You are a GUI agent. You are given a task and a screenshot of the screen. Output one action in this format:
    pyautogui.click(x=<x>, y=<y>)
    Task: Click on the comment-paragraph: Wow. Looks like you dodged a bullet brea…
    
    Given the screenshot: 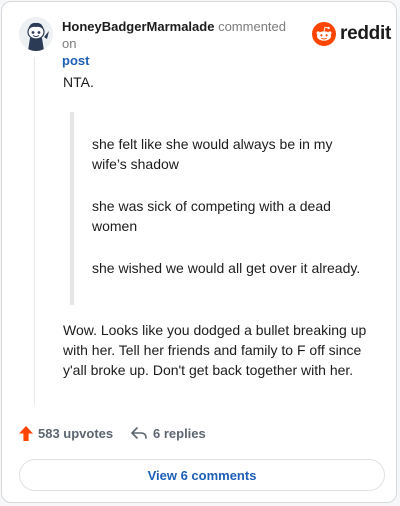 What is the action you would take?
    pyautogui.click(x=215, y=350)
    